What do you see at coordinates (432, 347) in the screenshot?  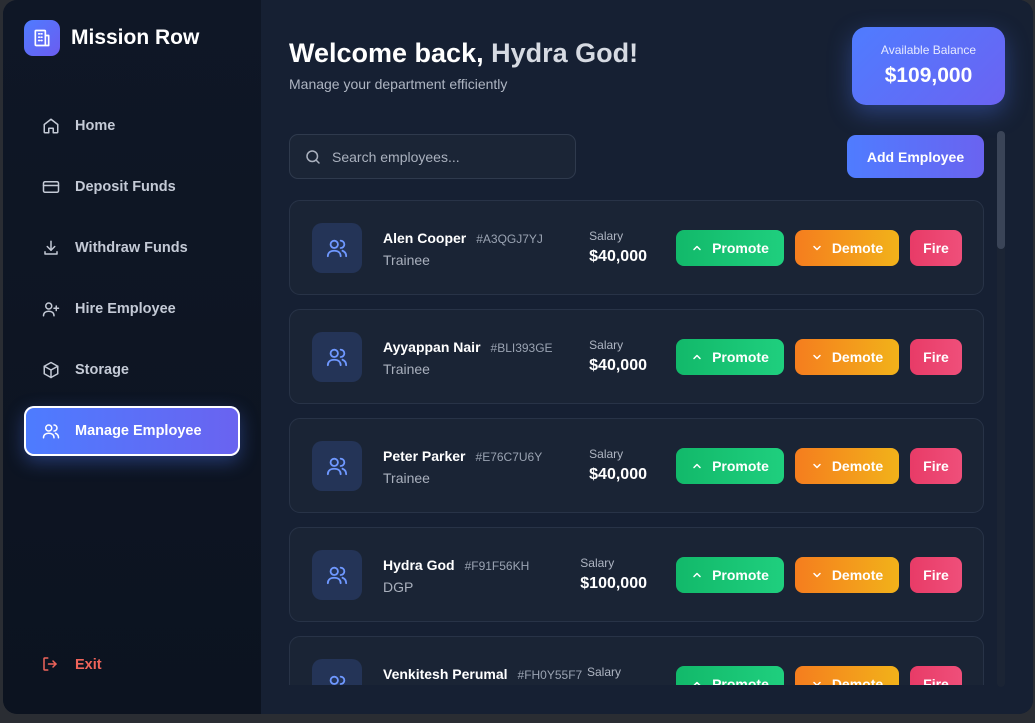 I see `employee-name-text: Ayyappan Nair` at bounding box center [432, 347].